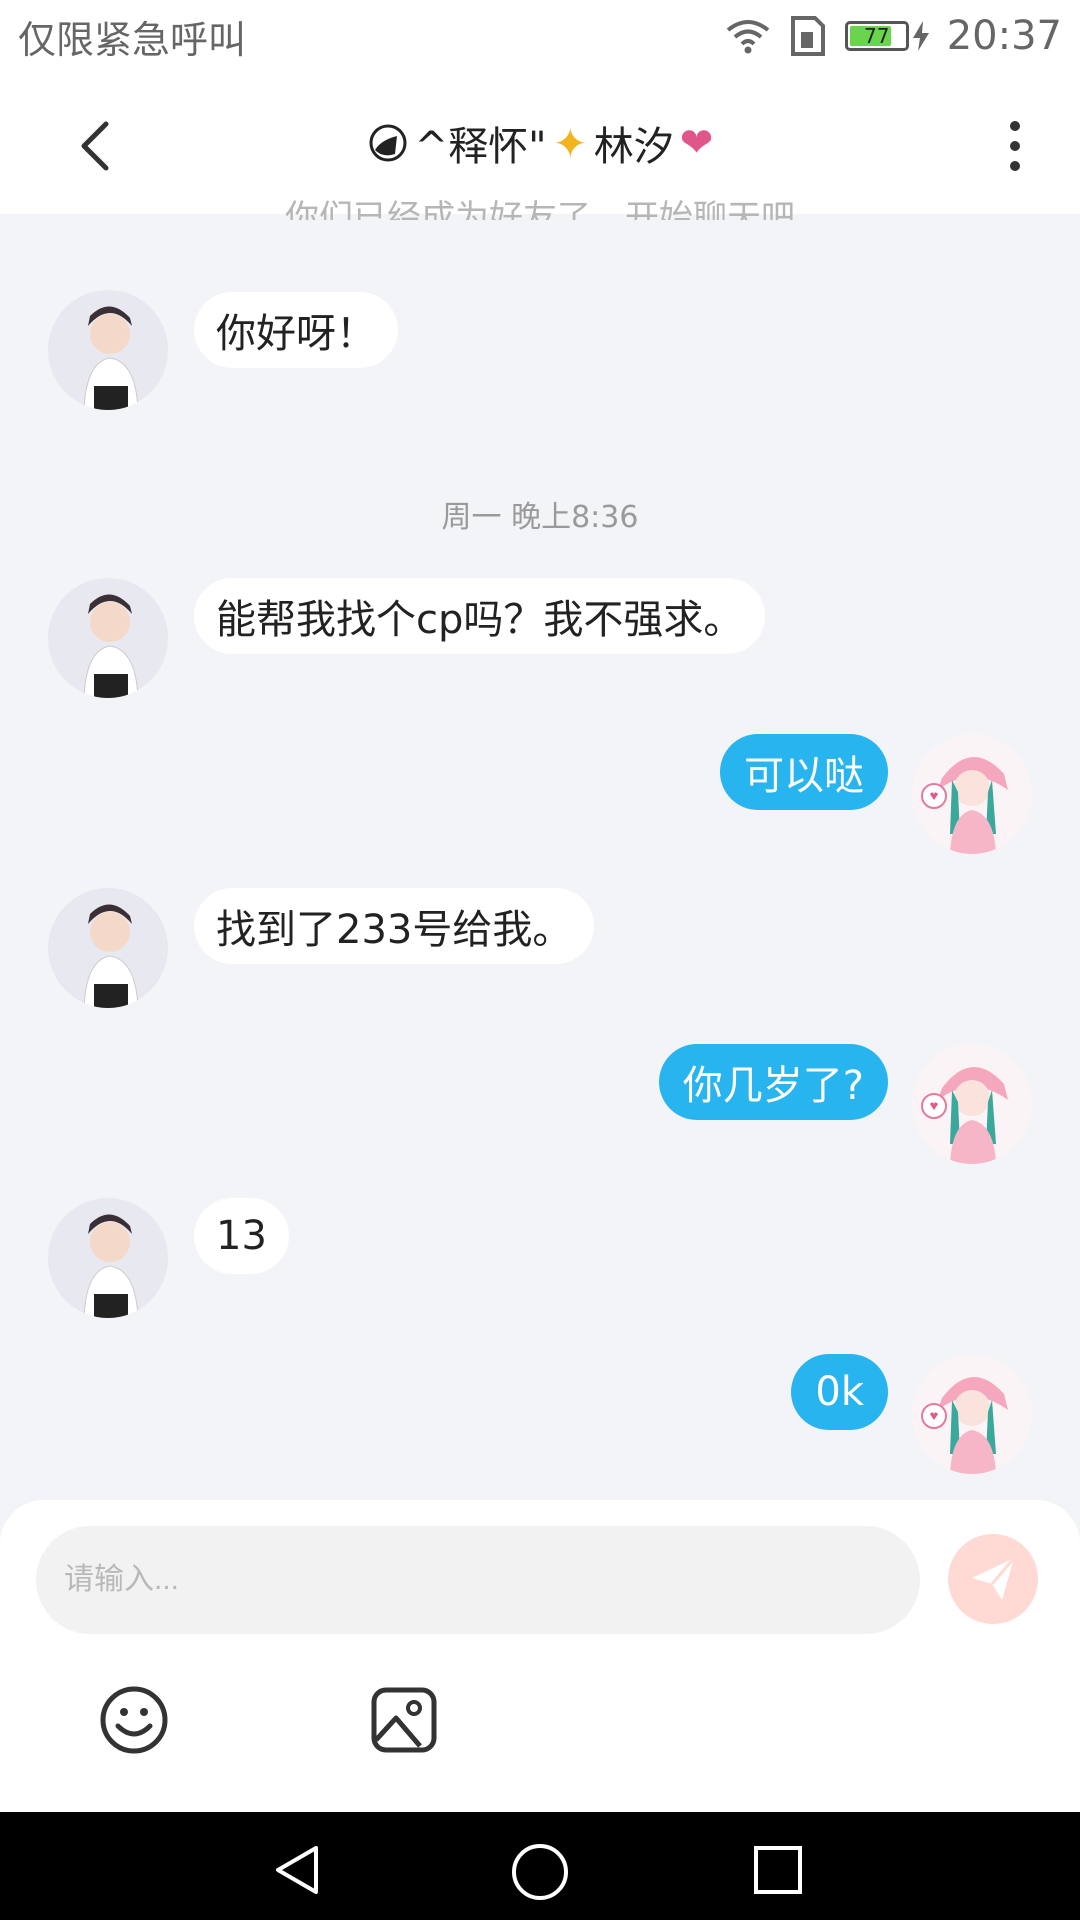 The width and height of the screenshot is (1080, 1920). I want to click on image-icon, so click(404, 1720).